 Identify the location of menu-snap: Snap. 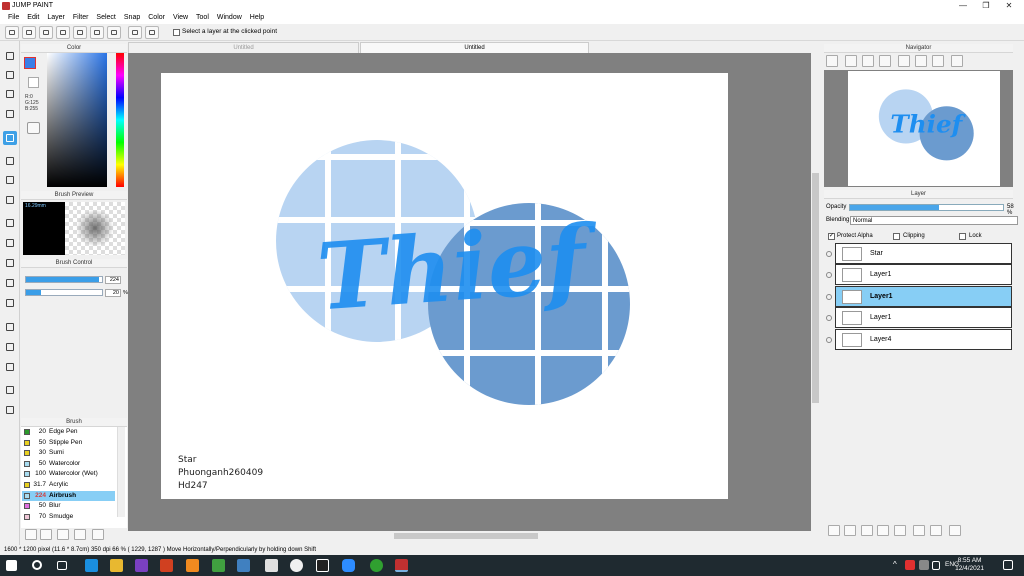
(132, 18).